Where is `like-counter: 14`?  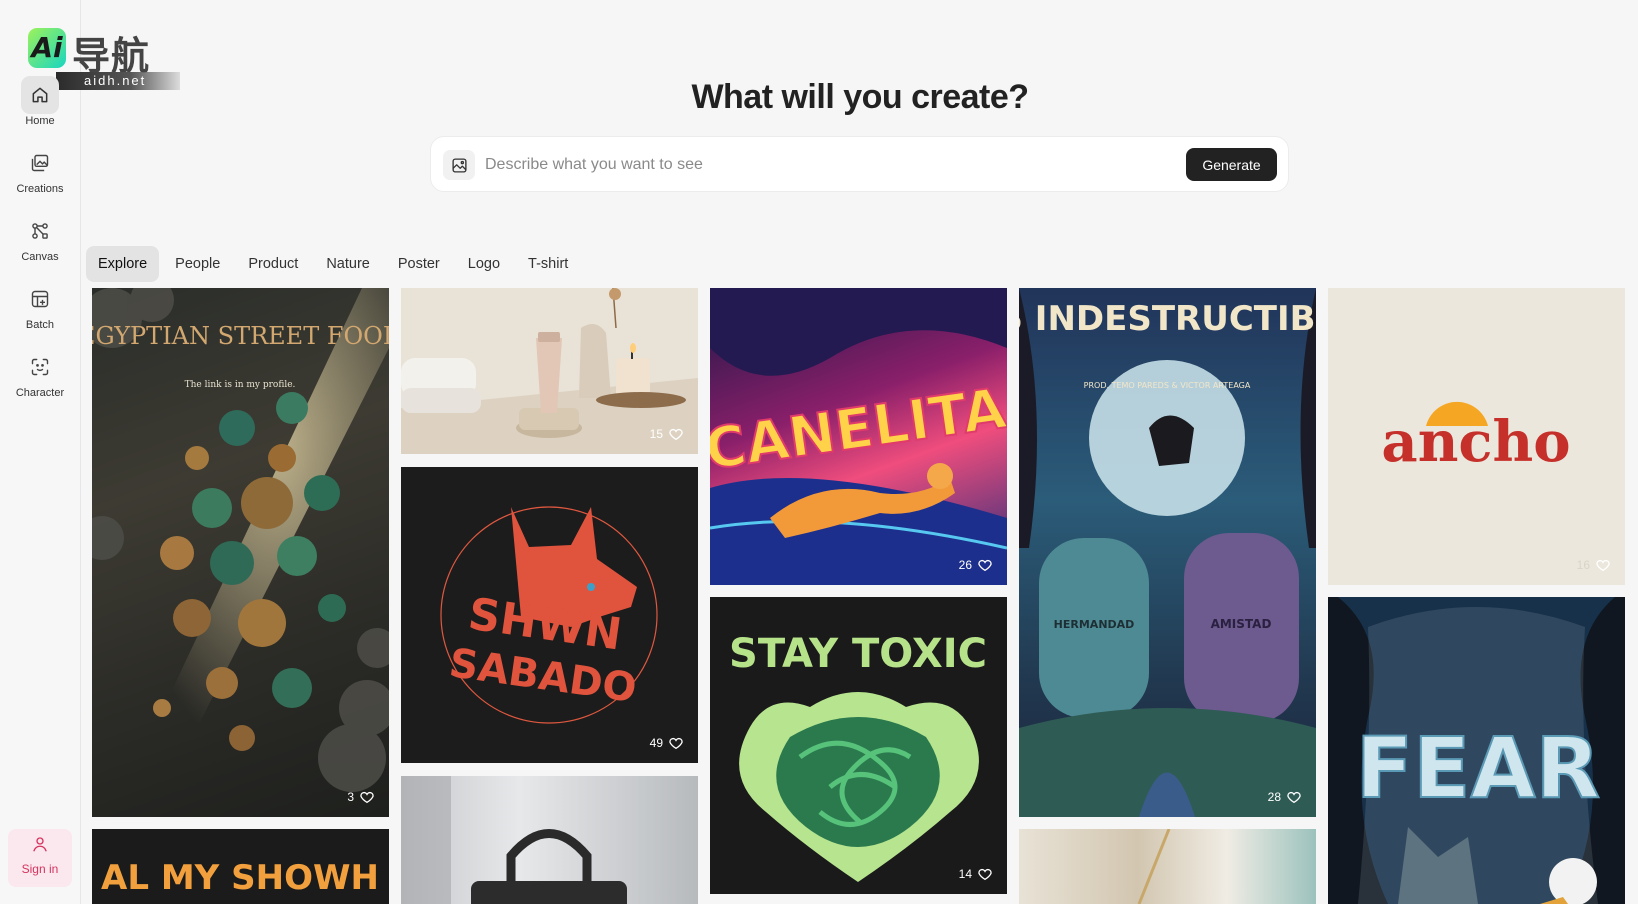
like-counter: 14 is located at coordinates (976, 874).